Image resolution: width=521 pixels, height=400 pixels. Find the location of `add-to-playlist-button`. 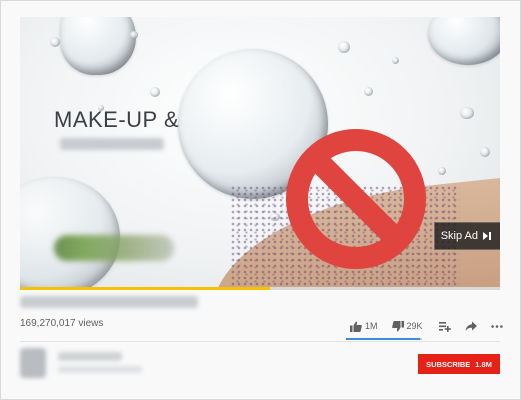

add-to-playlist-button is located at coordinates (444, 326).